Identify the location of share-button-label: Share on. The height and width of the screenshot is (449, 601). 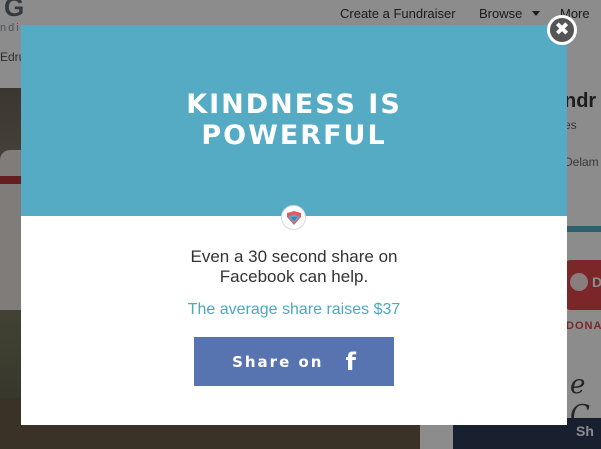
(278, 361).